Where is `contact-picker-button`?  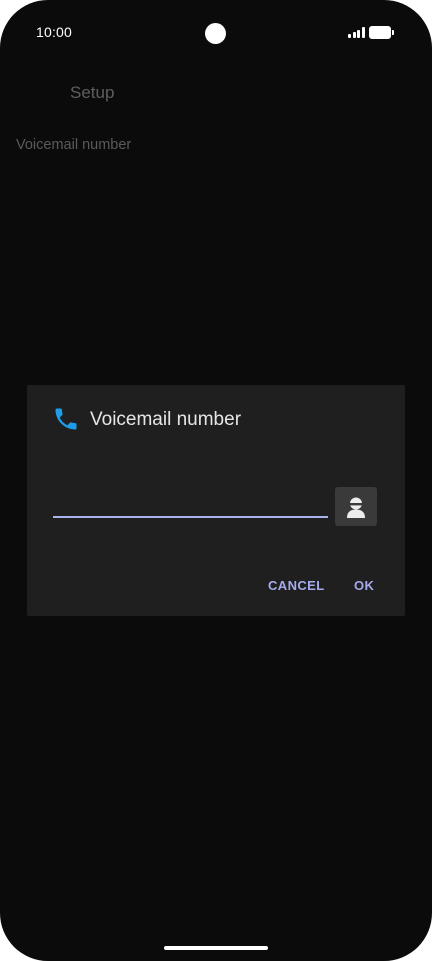
contact-picker-button is located at coordinates (356, 506).